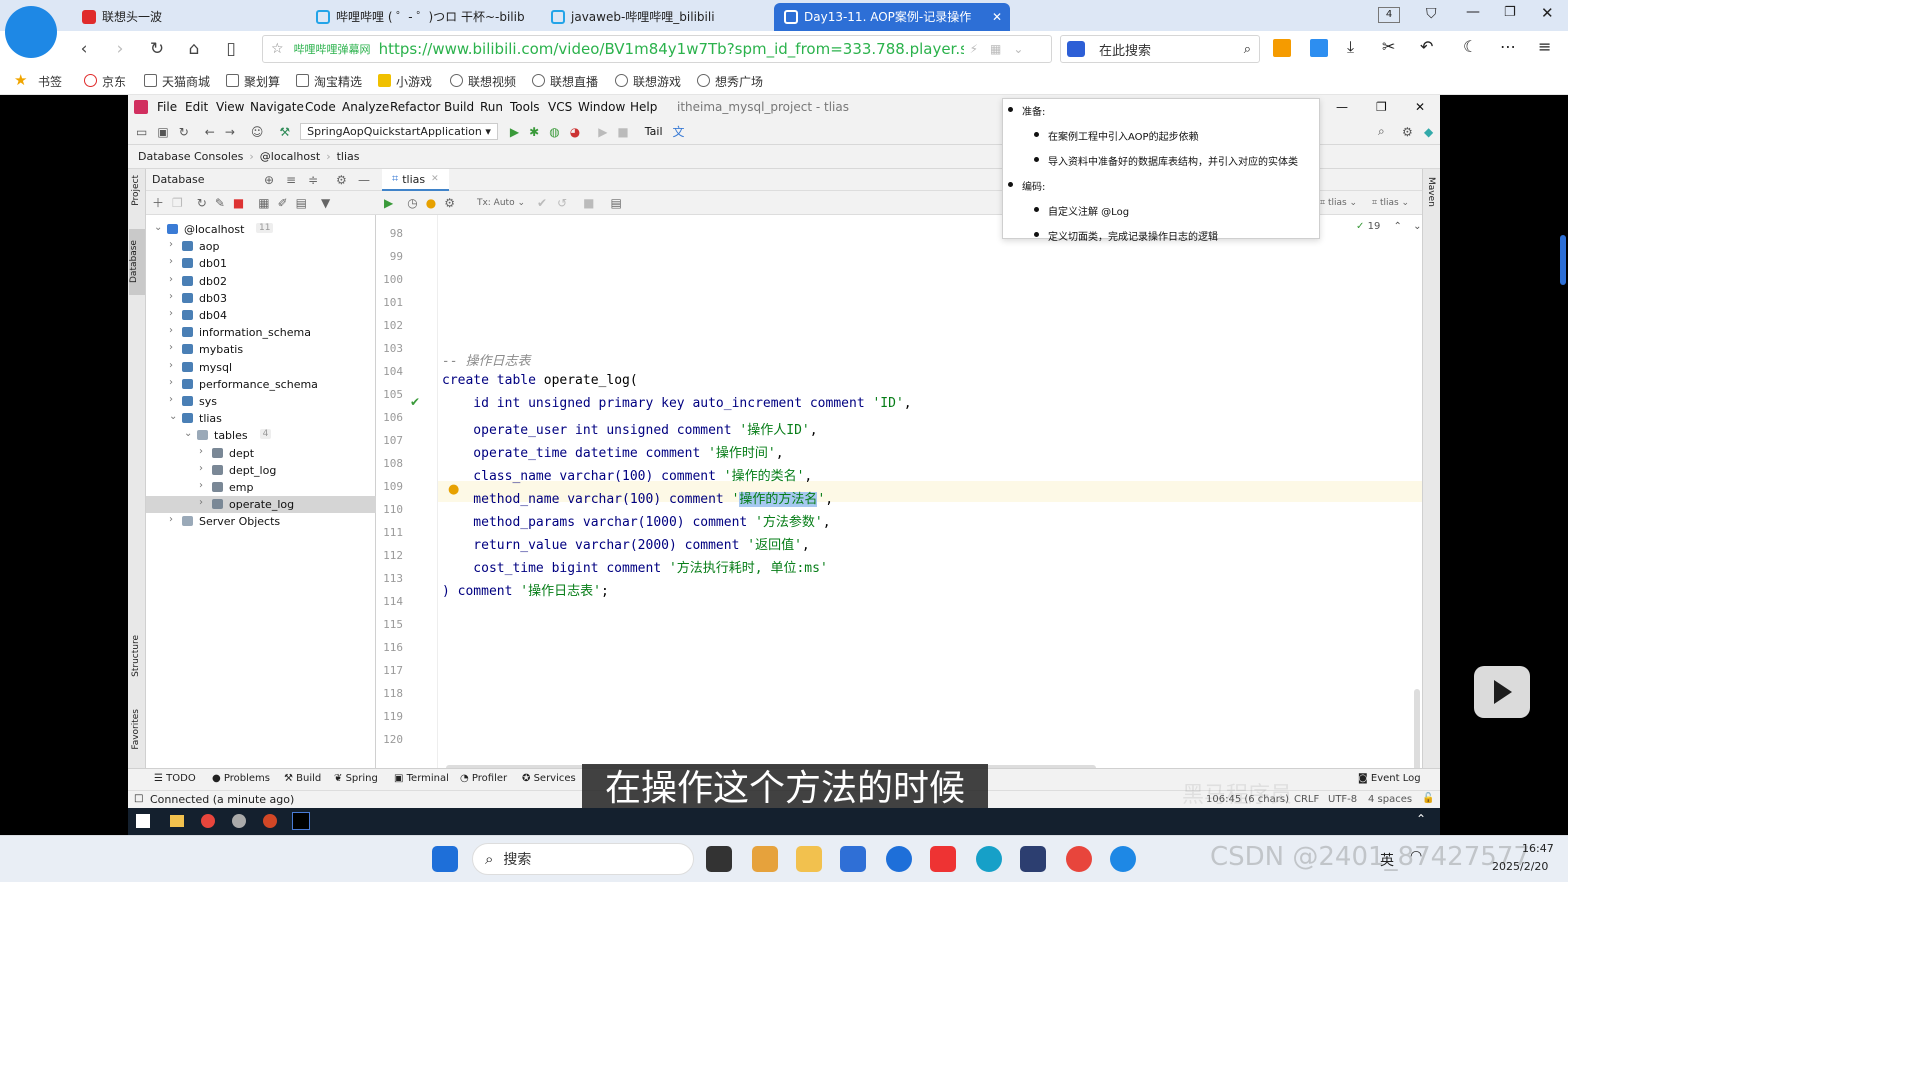 This screenshot has width=1919, height=1079. Describe the element at coordinates (136, 656) in the screenshot. I see `structure-tool-tab: Structure` at that location.